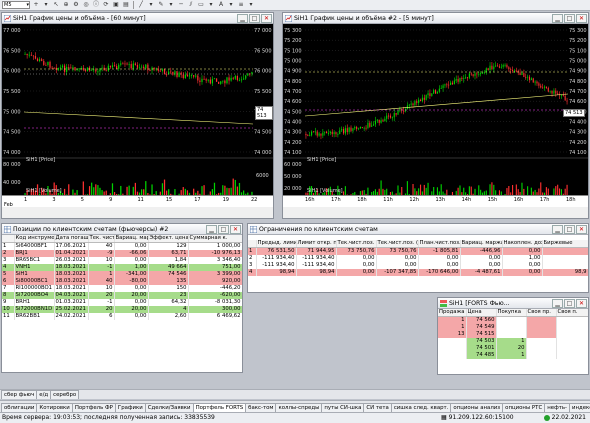 The height and width of the screenshot is (423, 590). I want to click on settings-icon: ⚙, so click(76, 5).